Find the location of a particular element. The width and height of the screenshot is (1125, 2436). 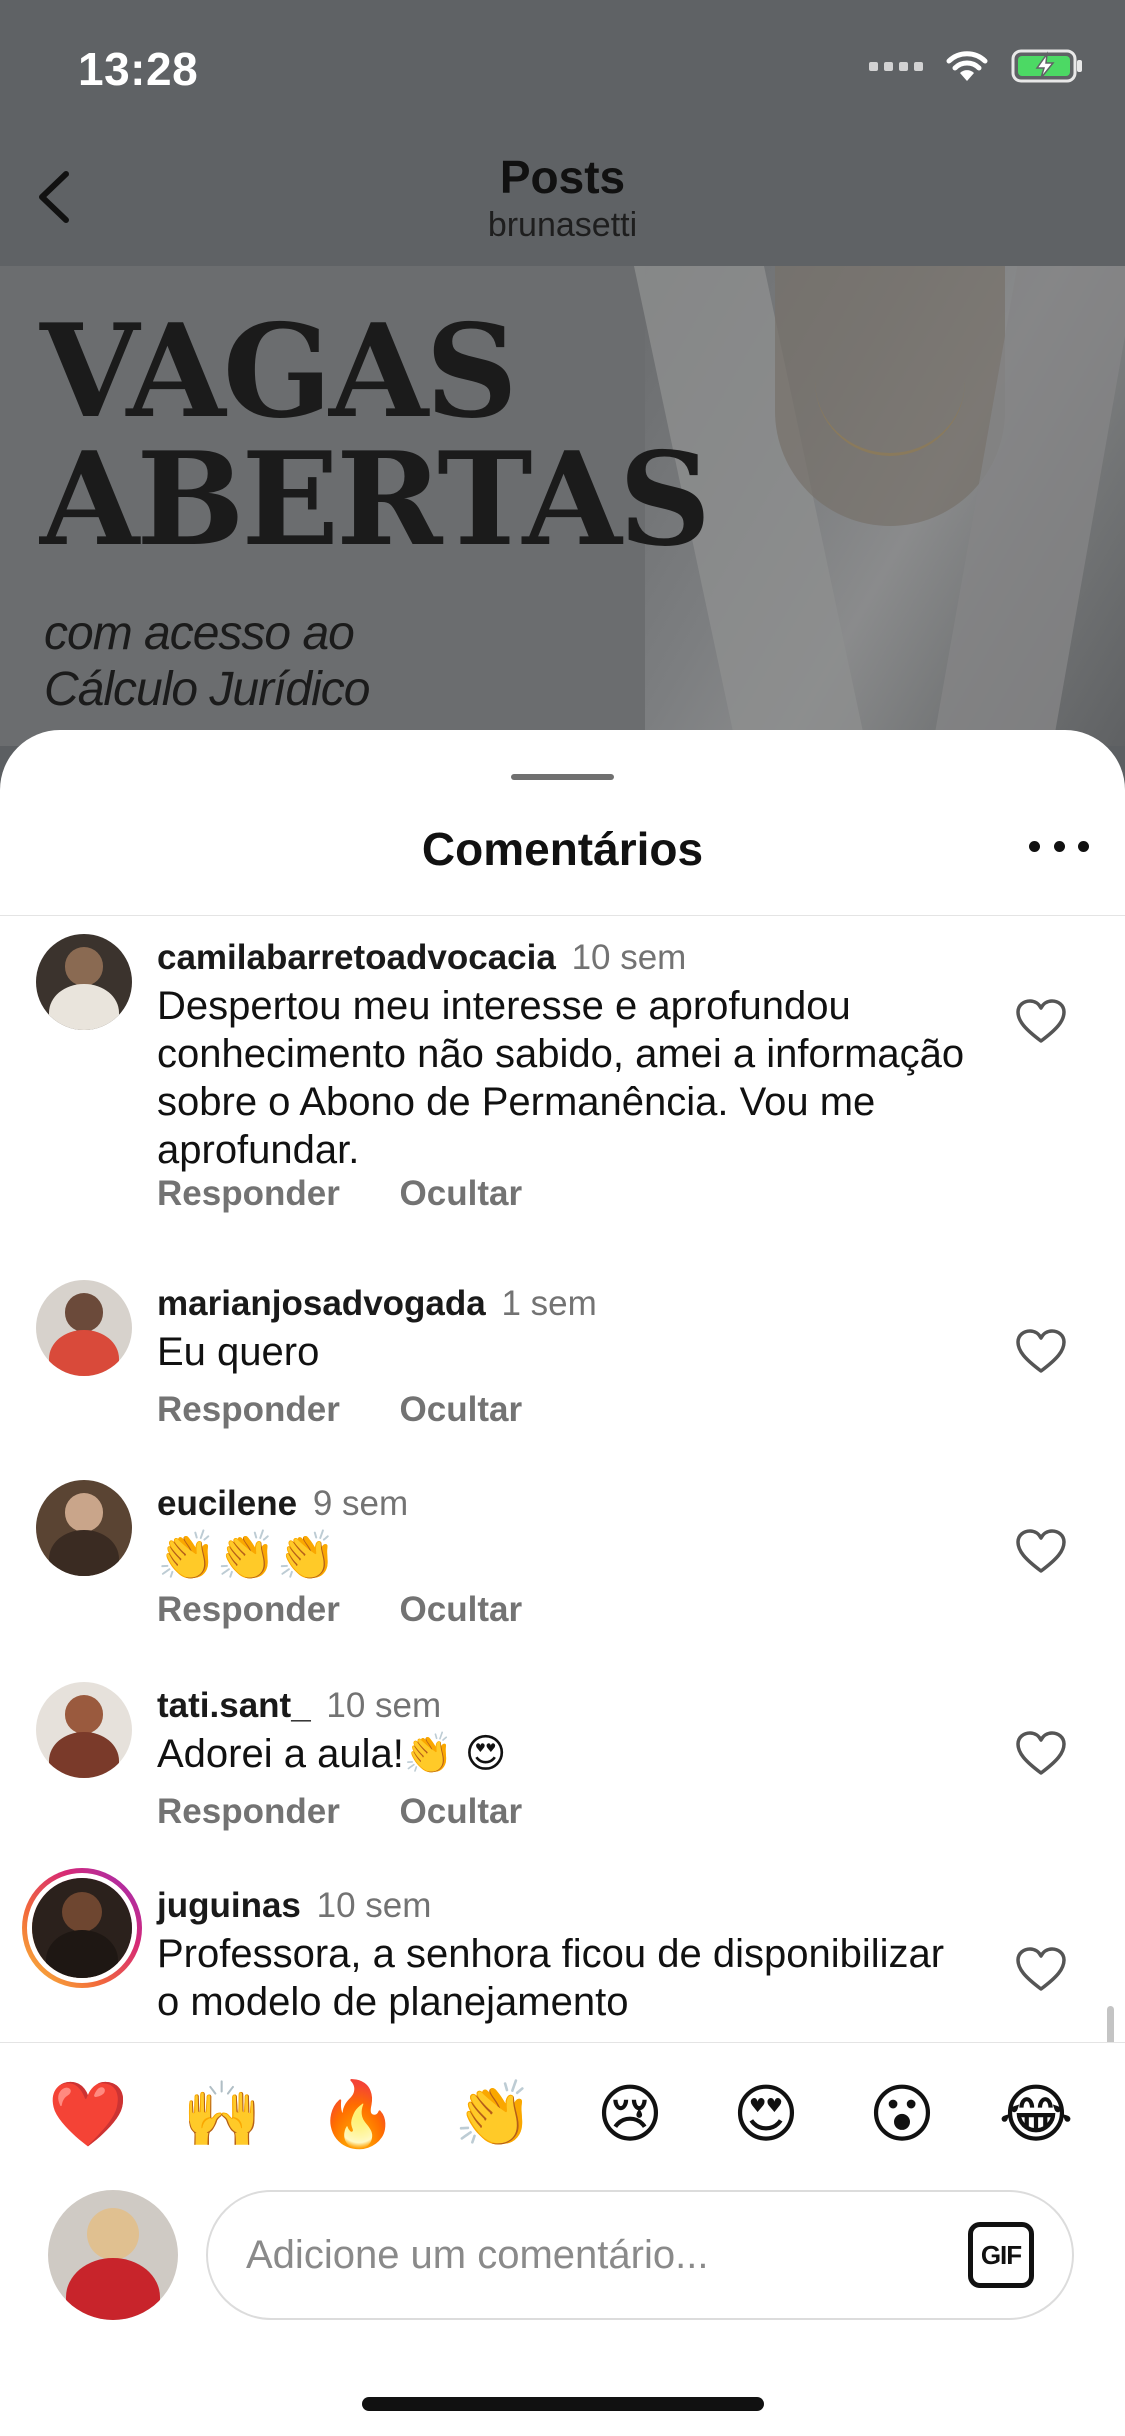

post-headline: VAGAS ABERTAS is located at coordinates (375, 436).